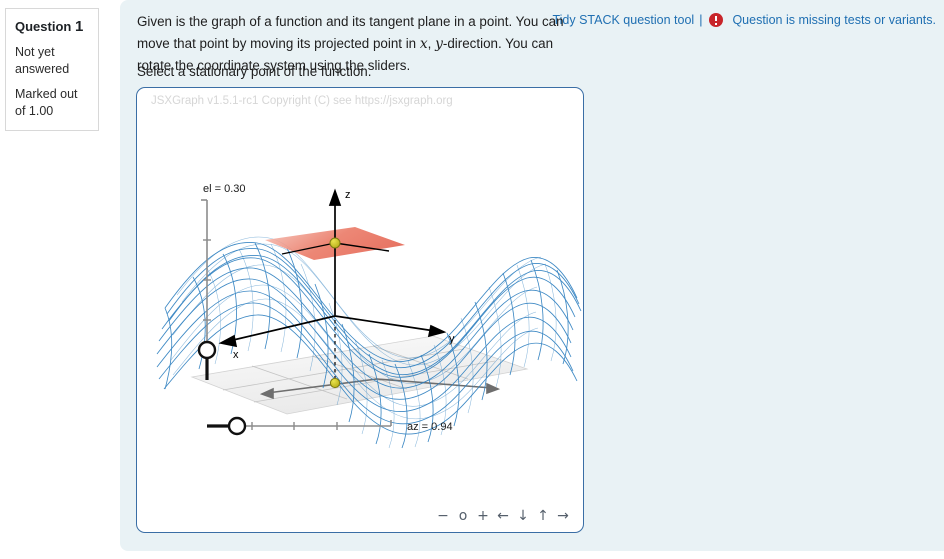 The height and width of the screenshot is (559, 944). I want to click on question-title: Question 1, so click(52, 27).